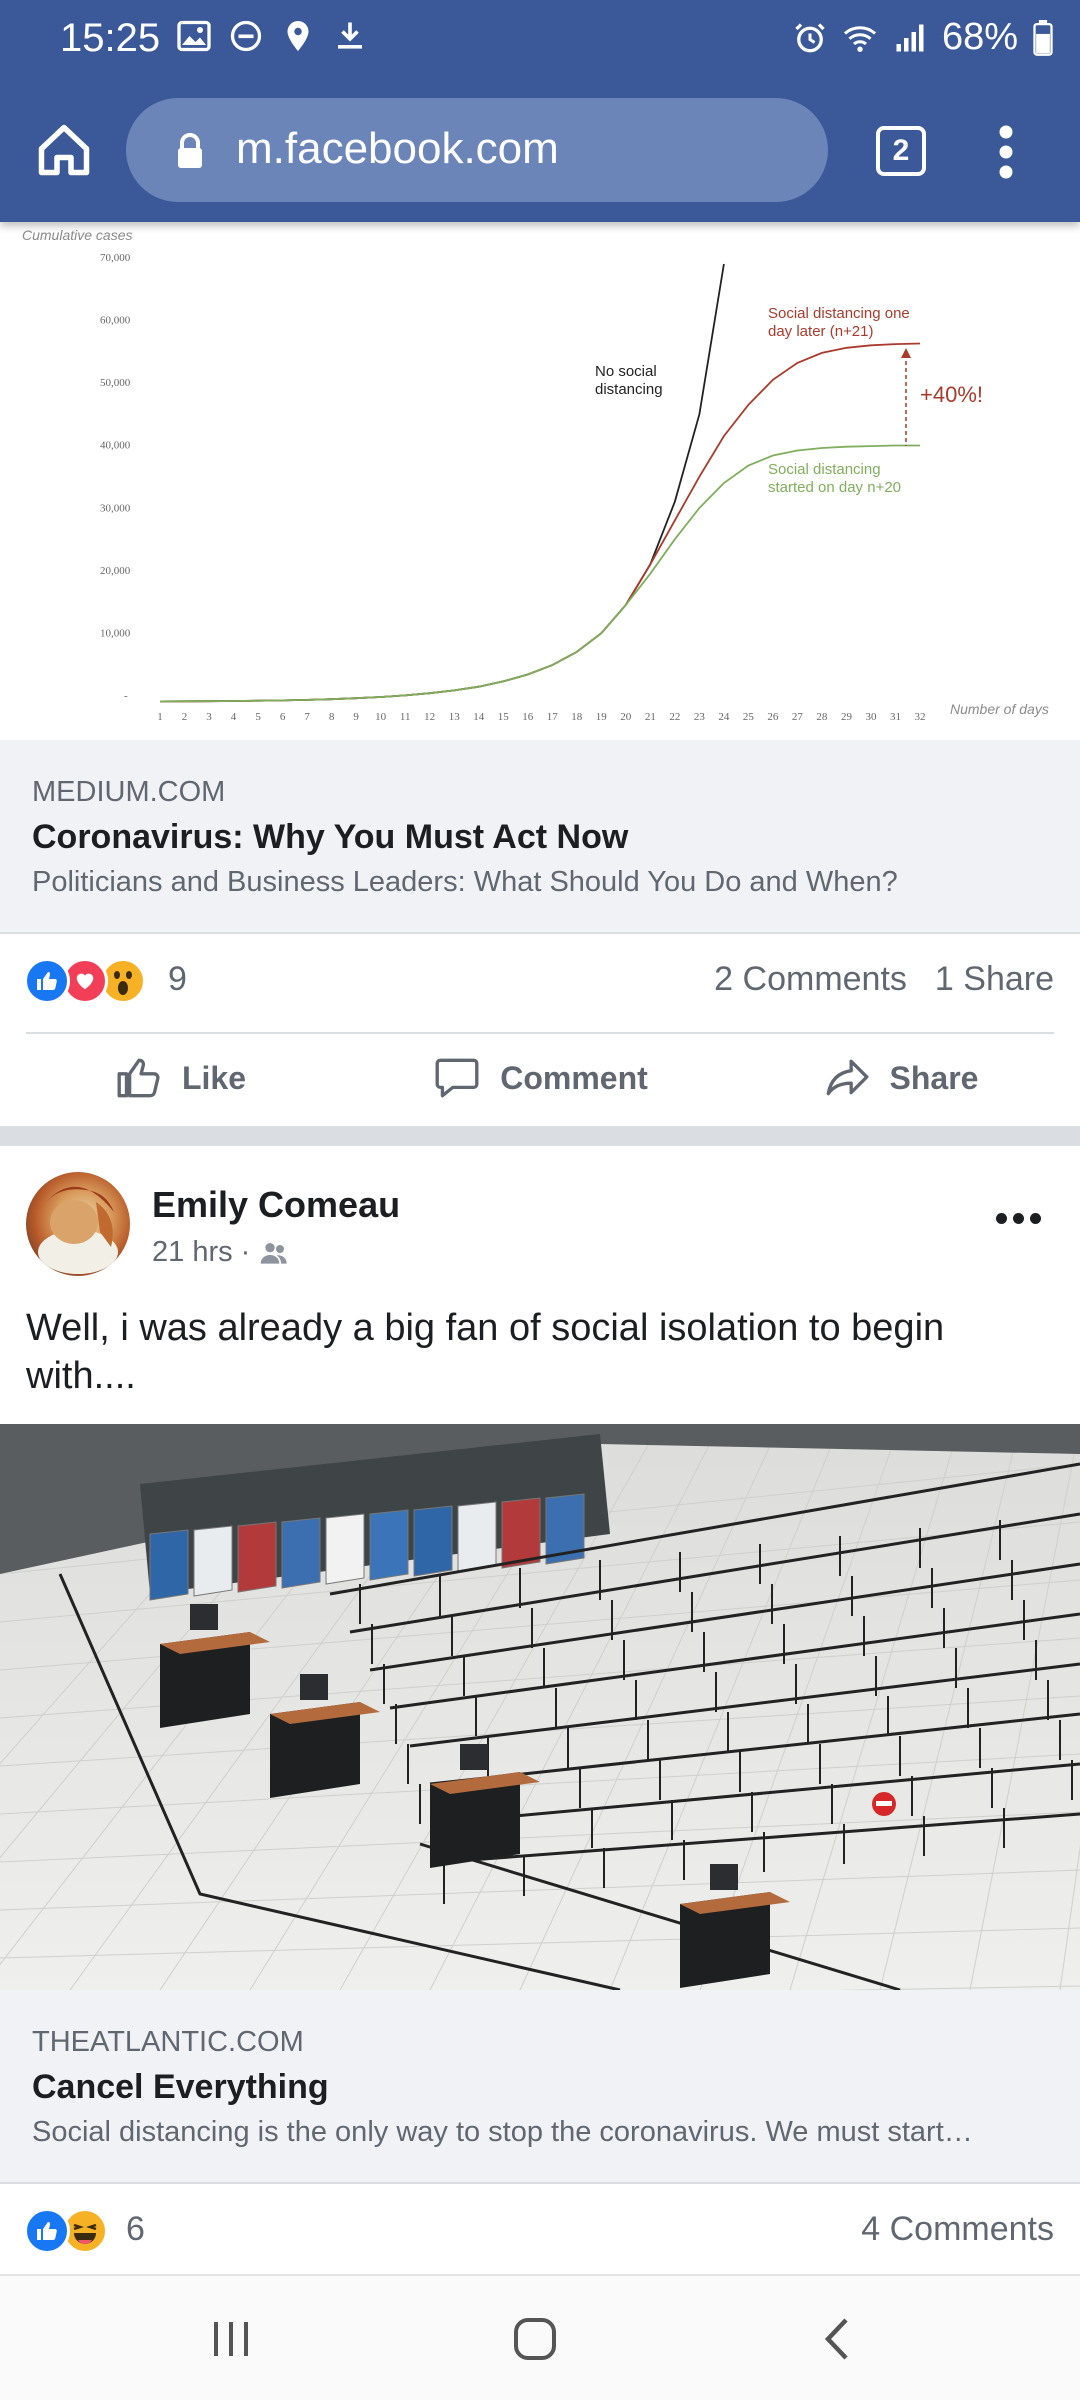 The height and width of the screenshot is (2400, 1080). I want to click on y-tick-label: 20,000, so click(115, 571).